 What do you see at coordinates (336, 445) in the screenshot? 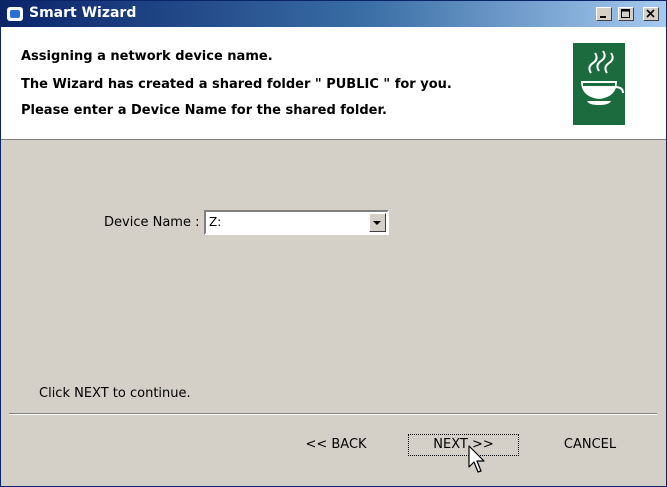
I see `back-button: << BACK` at bounding box center [336, 445].